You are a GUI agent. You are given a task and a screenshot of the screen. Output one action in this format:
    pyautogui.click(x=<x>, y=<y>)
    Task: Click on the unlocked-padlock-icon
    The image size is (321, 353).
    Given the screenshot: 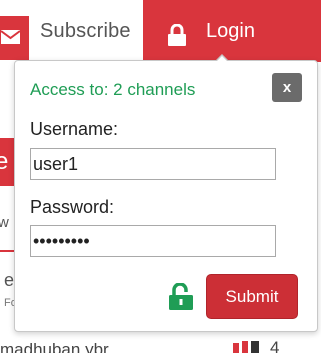 What is the action you would take?
    pyautogui.click(x=181, y=296)
    